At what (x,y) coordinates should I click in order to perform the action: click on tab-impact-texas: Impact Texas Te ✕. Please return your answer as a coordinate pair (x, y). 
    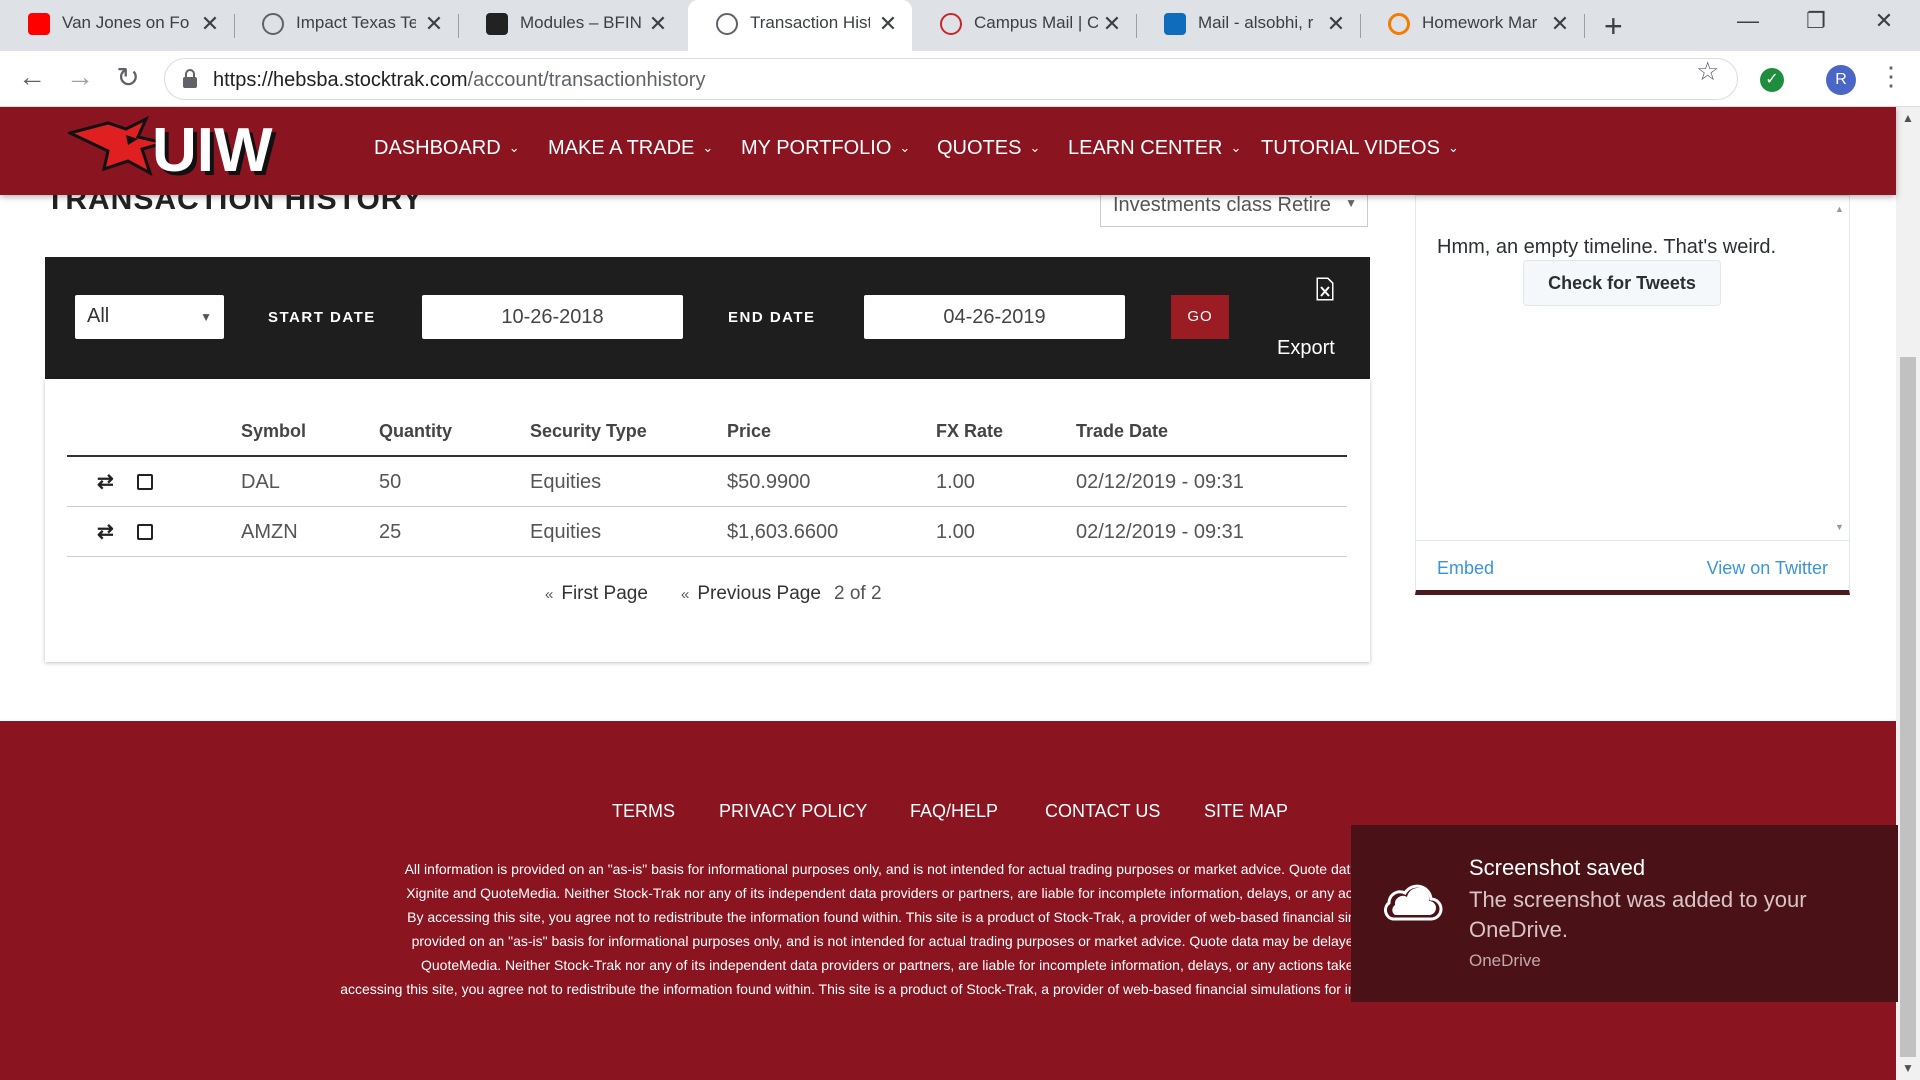
    Looking at the image, I should click on (346, 25).